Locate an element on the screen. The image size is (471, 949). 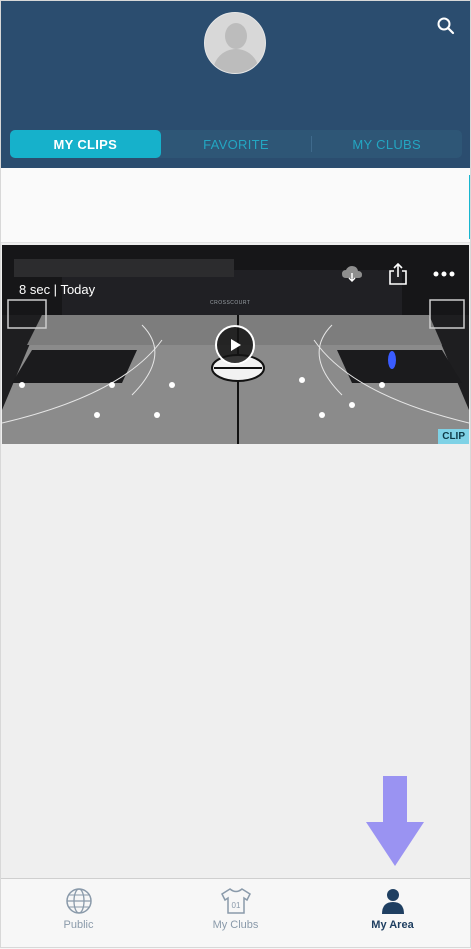
bottom-nav: Public 01 My Clubs My Area is located at coordinates (235, 913).